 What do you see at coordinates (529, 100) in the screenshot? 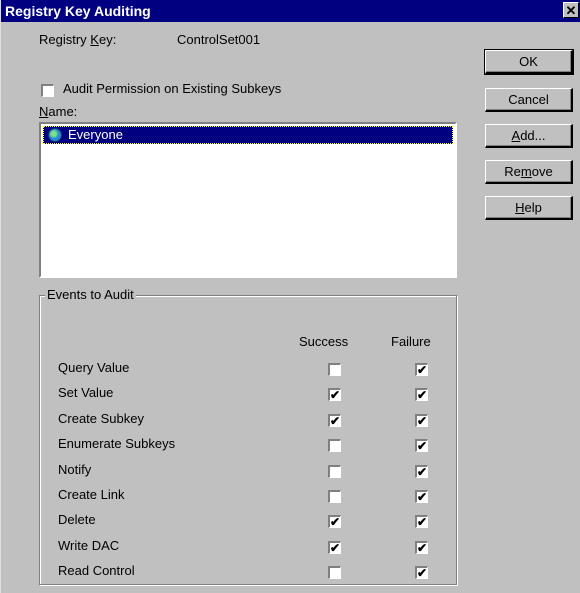
I see `cancel-button: Cancel` at bounding box center [529, 100].